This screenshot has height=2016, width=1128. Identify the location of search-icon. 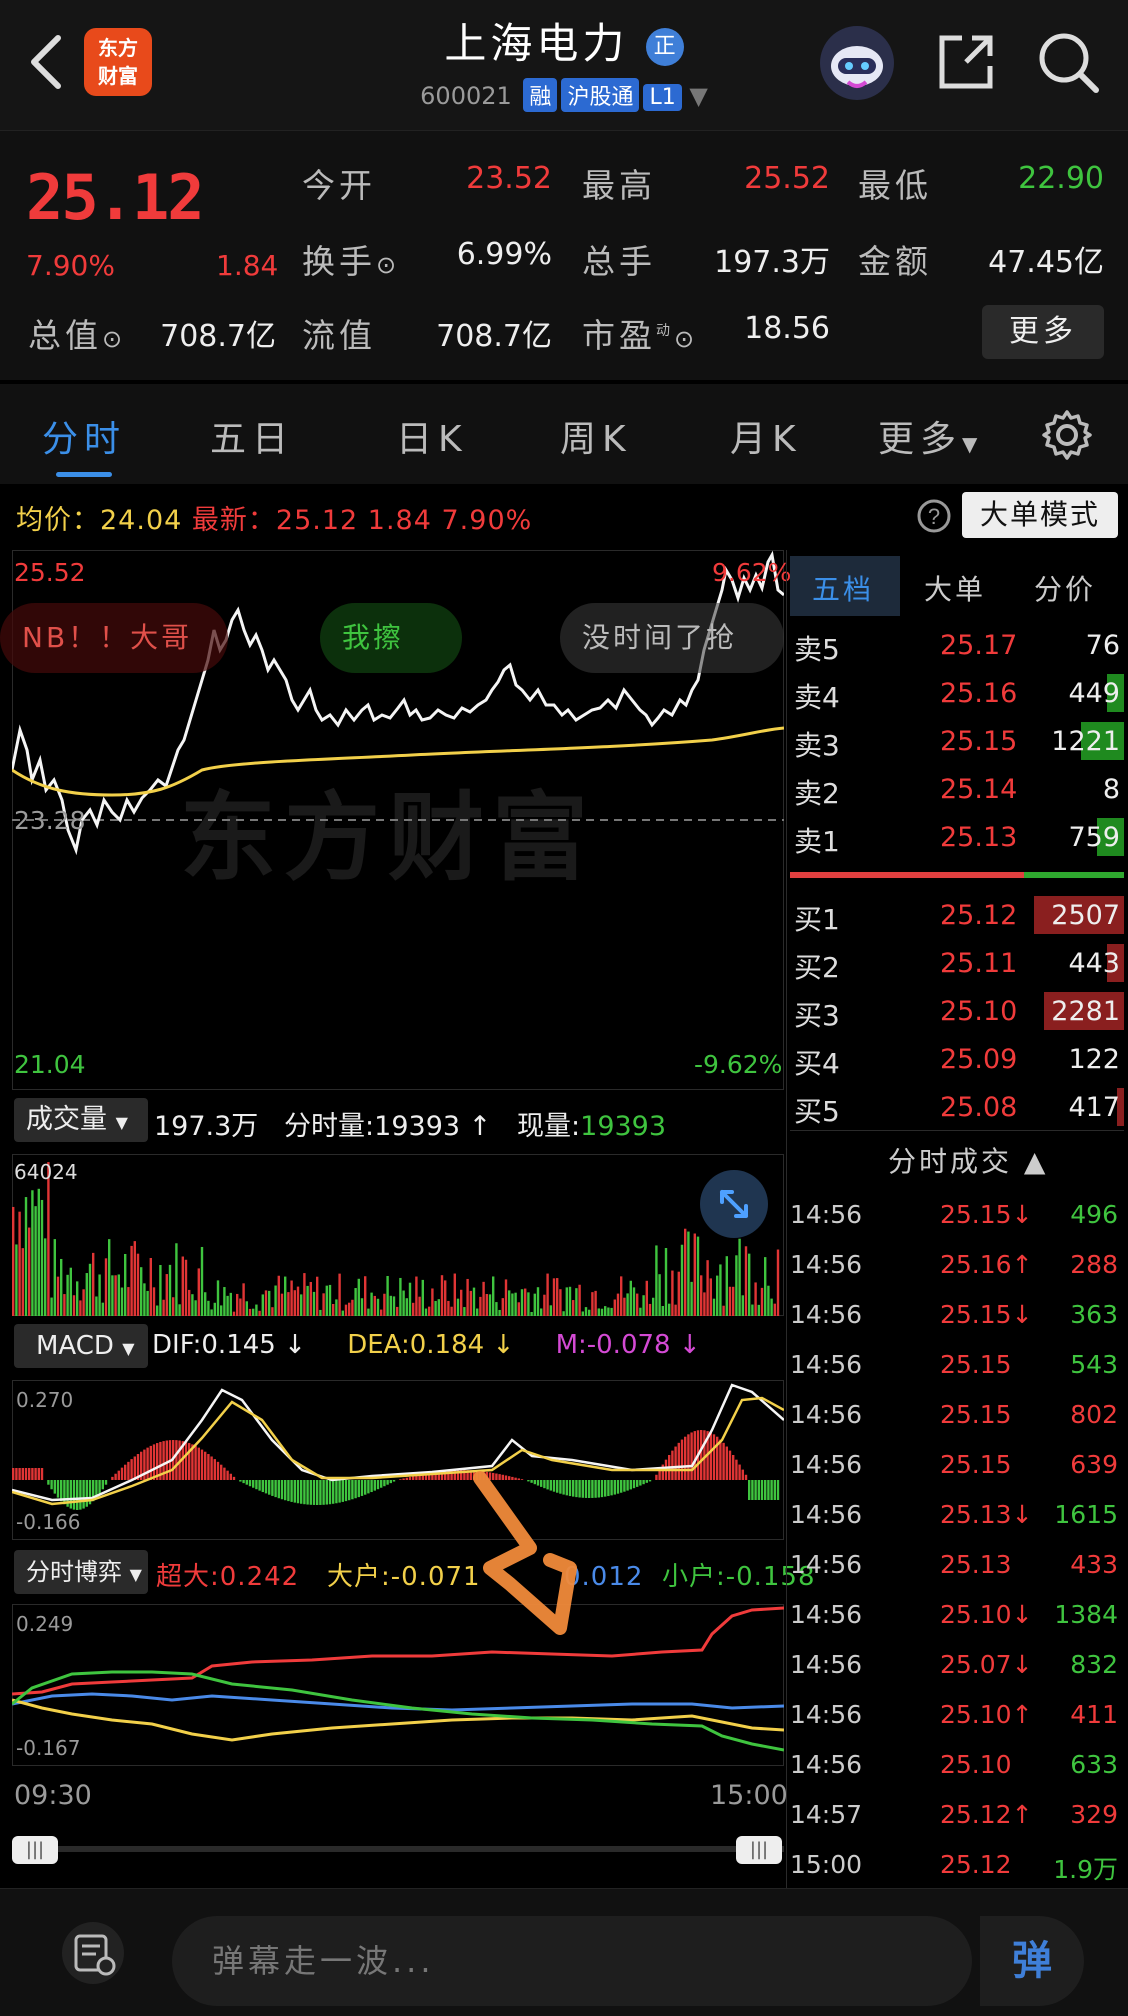
(1068, 62).